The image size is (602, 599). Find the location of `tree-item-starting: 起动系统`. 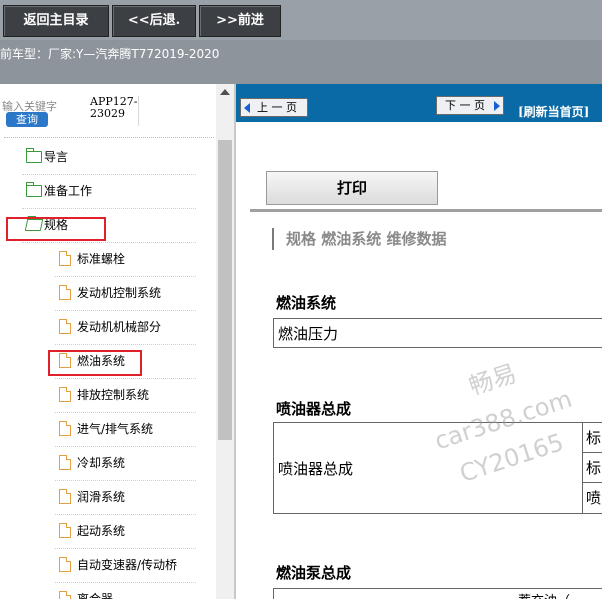

tree-item-starting: 起动系统 is located at coordinates (105, 531).